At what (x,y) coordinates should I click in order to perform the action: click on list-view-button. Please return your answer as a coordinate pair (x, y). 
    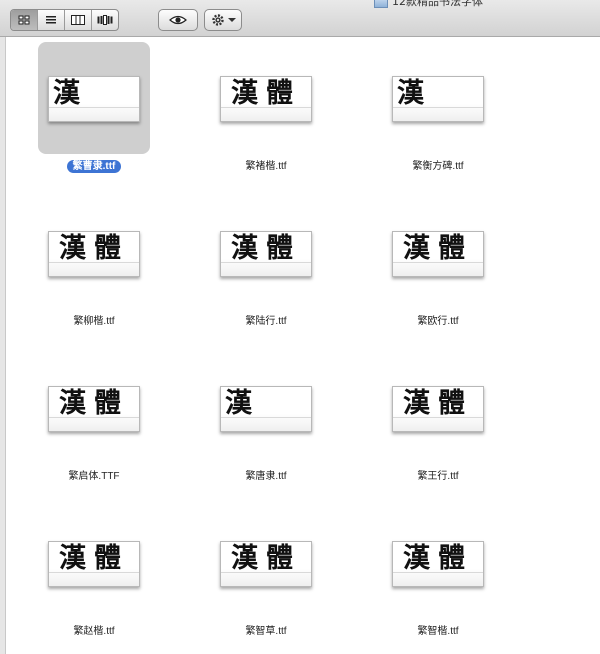
    Looking at the image, I should click on (51, 20).